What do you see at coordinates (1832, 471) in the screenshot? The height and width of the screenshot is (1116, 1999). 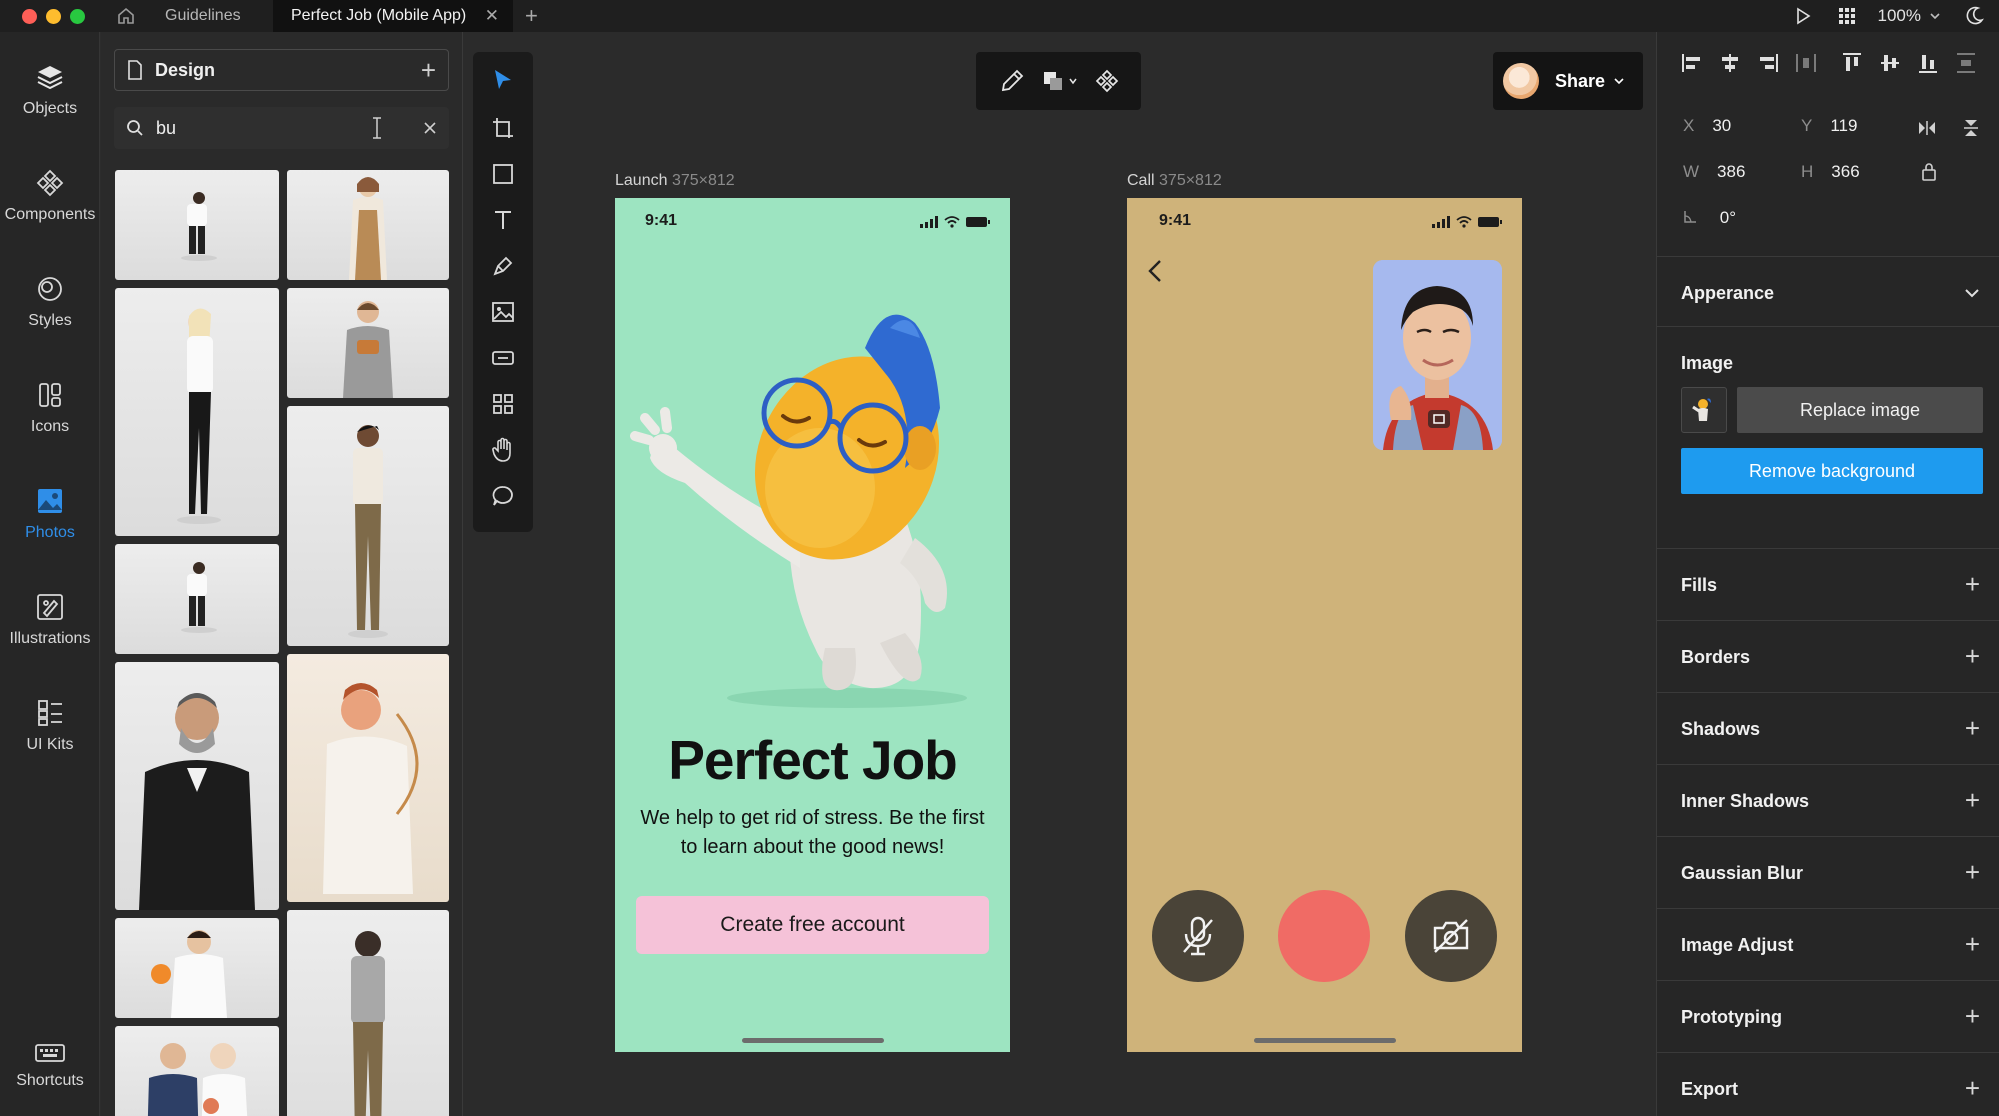 I see `remove-background-button: Remove background` at bounding box center [1832, 471].